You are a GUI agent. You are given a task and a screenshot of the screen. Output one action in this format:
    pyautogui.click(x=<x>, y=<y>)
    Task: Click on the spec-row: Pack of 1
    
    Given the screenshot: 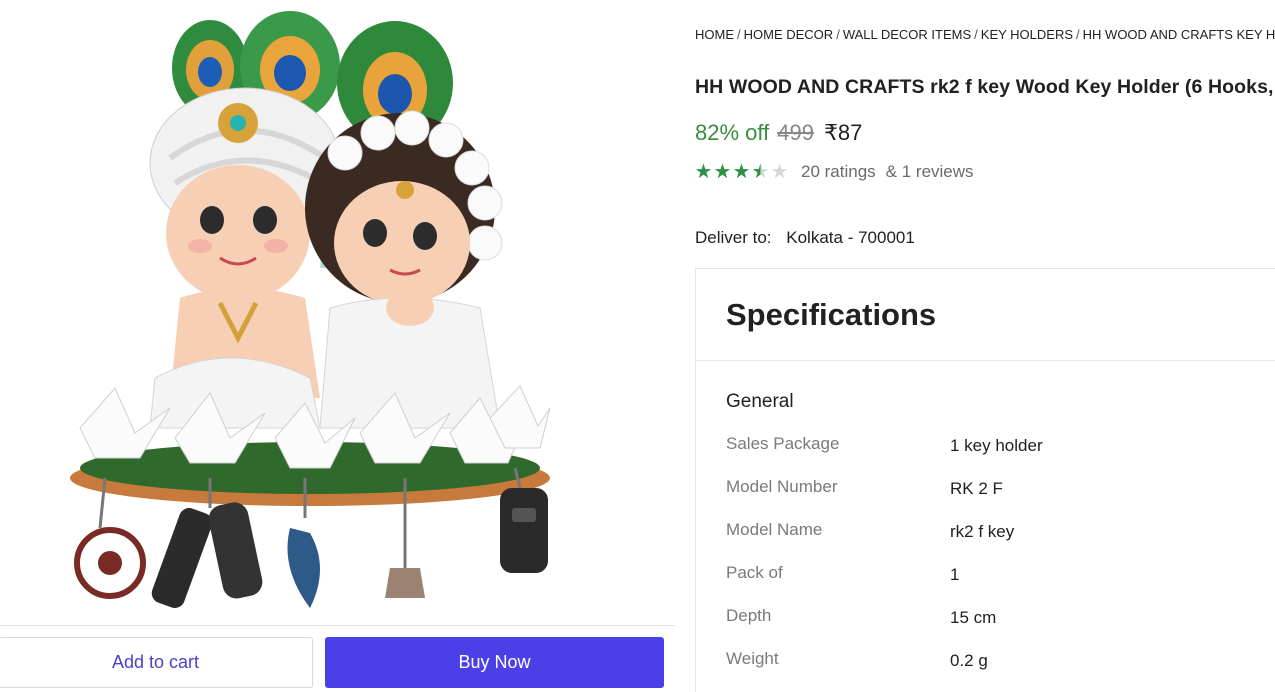 What is the action you would take?
    pyautogui.click(x=1000, y=575)
    